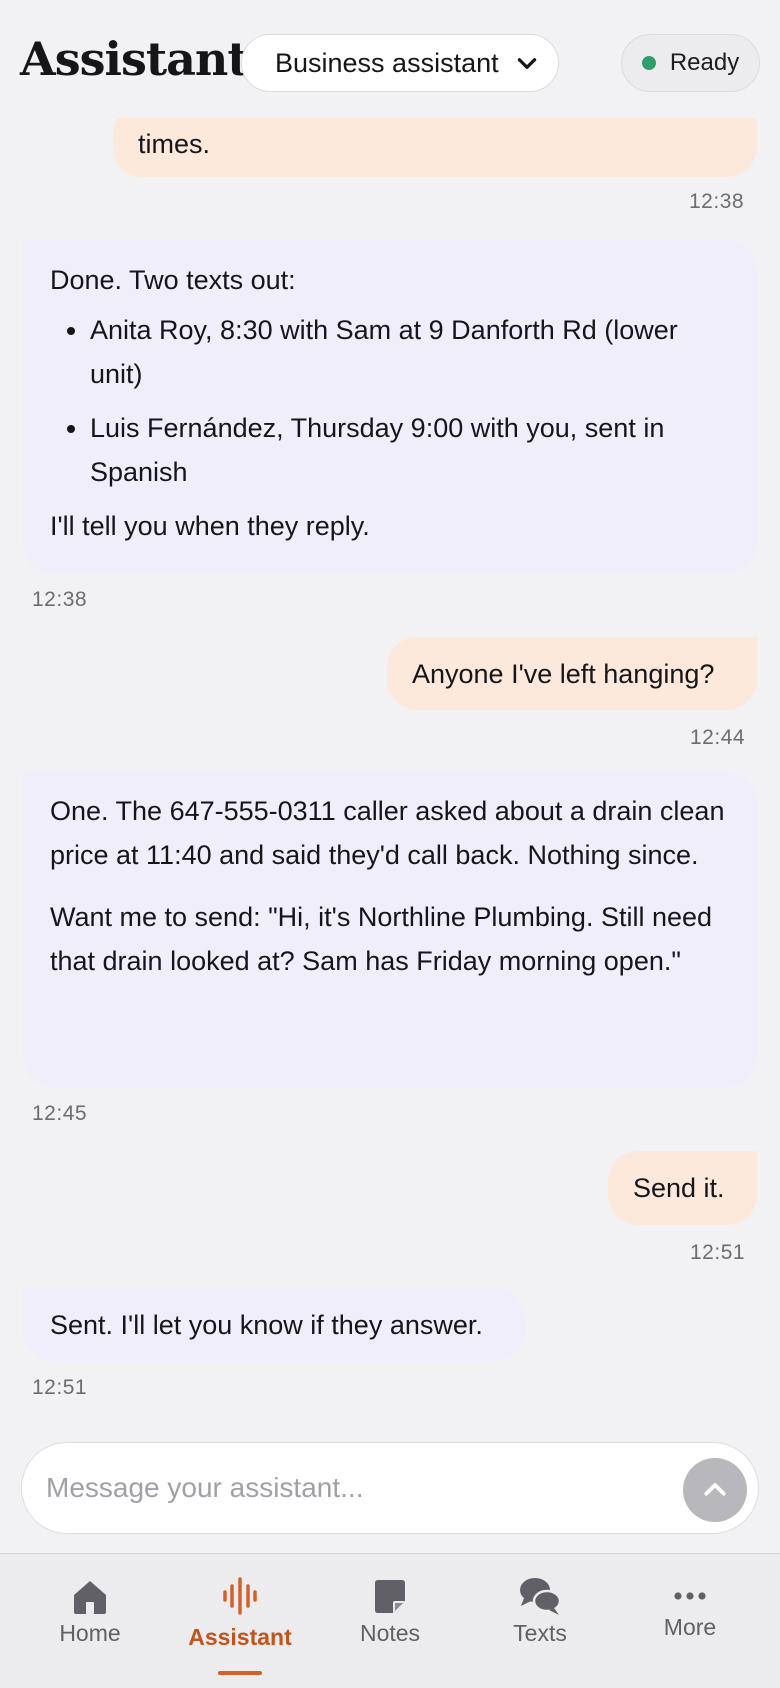 This screenshot has height=1688, width=780. I want to click on assistant-message: Sent. I'll let you know if they answer., so click(274, 1324).